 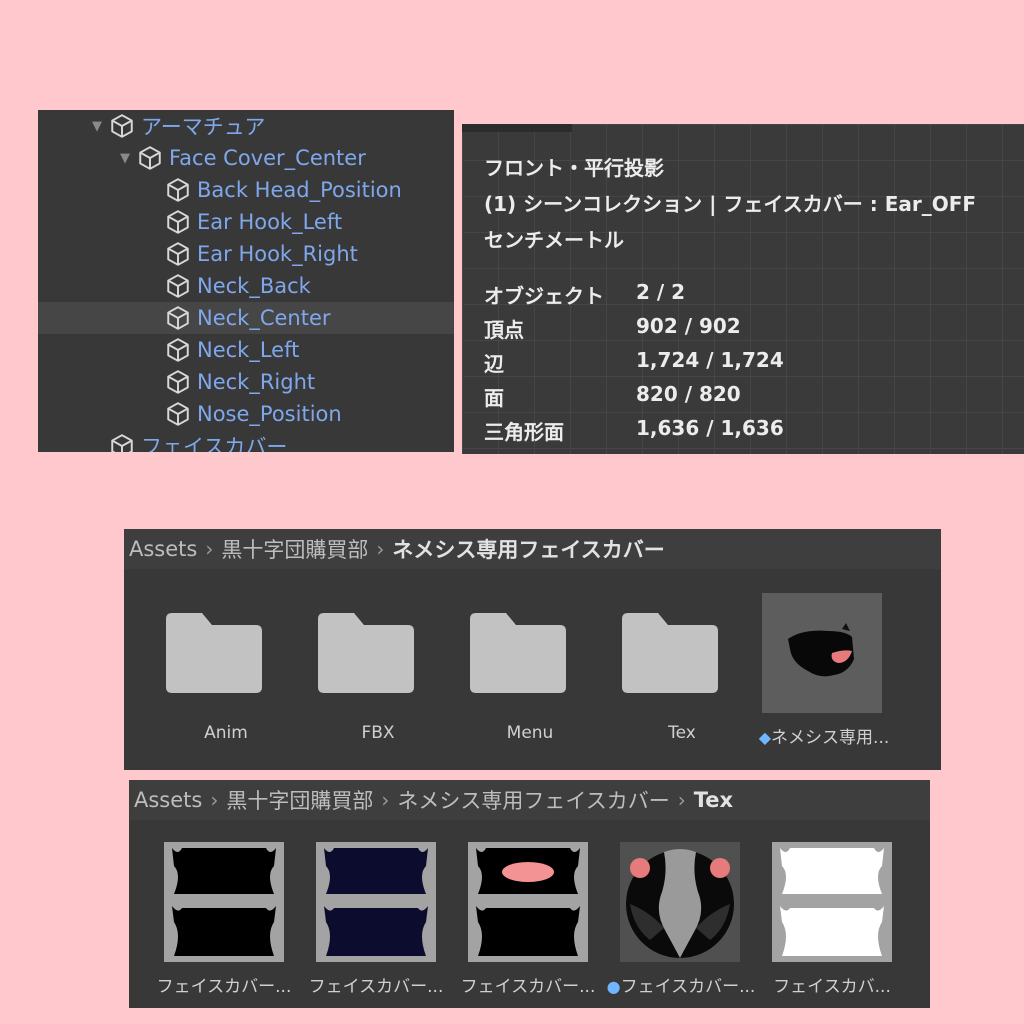 I want to click on stat-label-edges: 辺, so click(x=494, y=364).